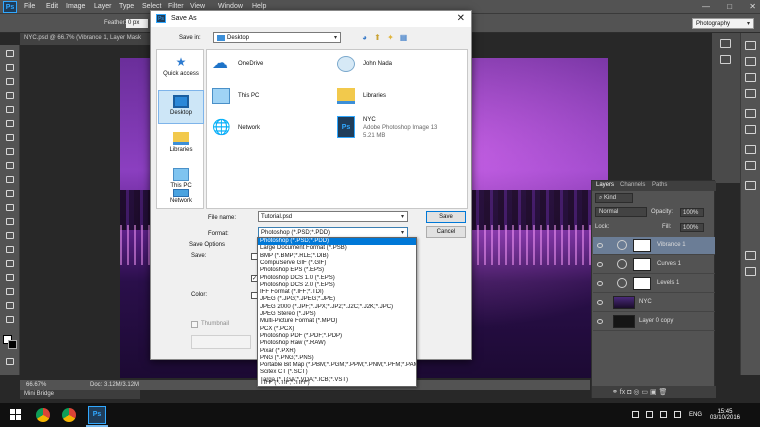  Describe the element at coordinates (750, 93) in the screenshot. I see `styles-panel-icon` at that location.